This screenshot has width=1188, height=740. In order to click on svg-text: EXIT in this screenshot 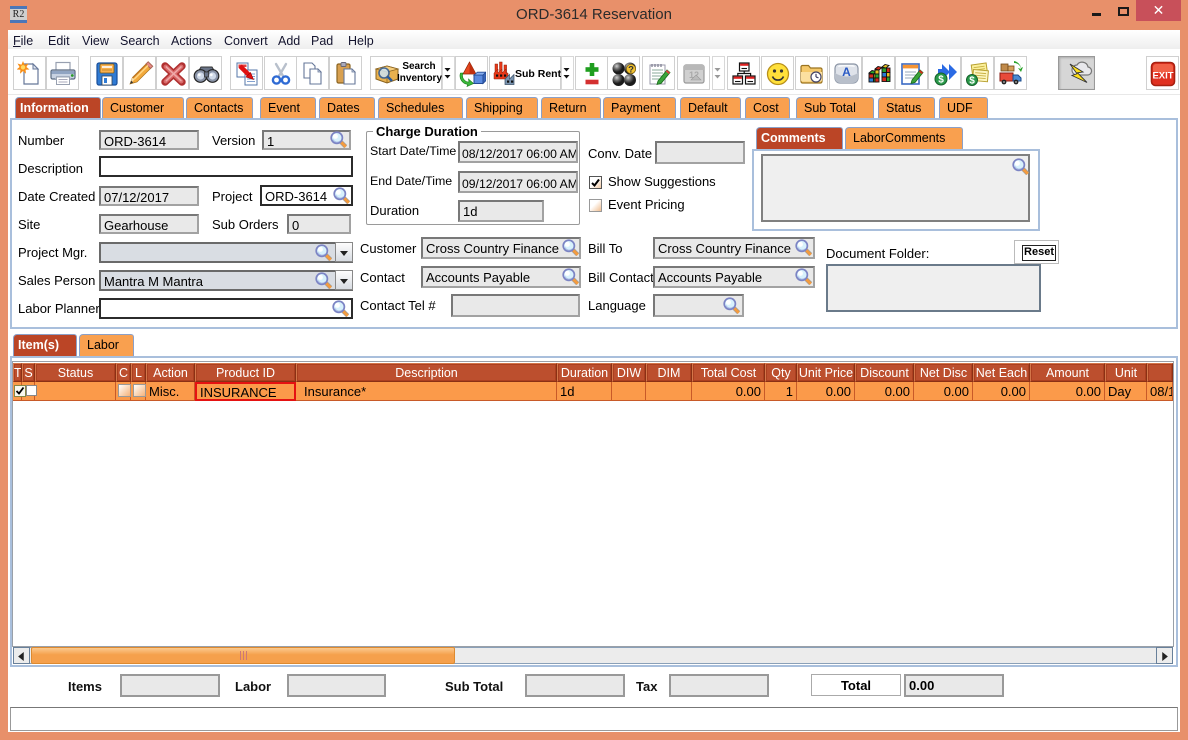, I will do `click(1162, 76)`.